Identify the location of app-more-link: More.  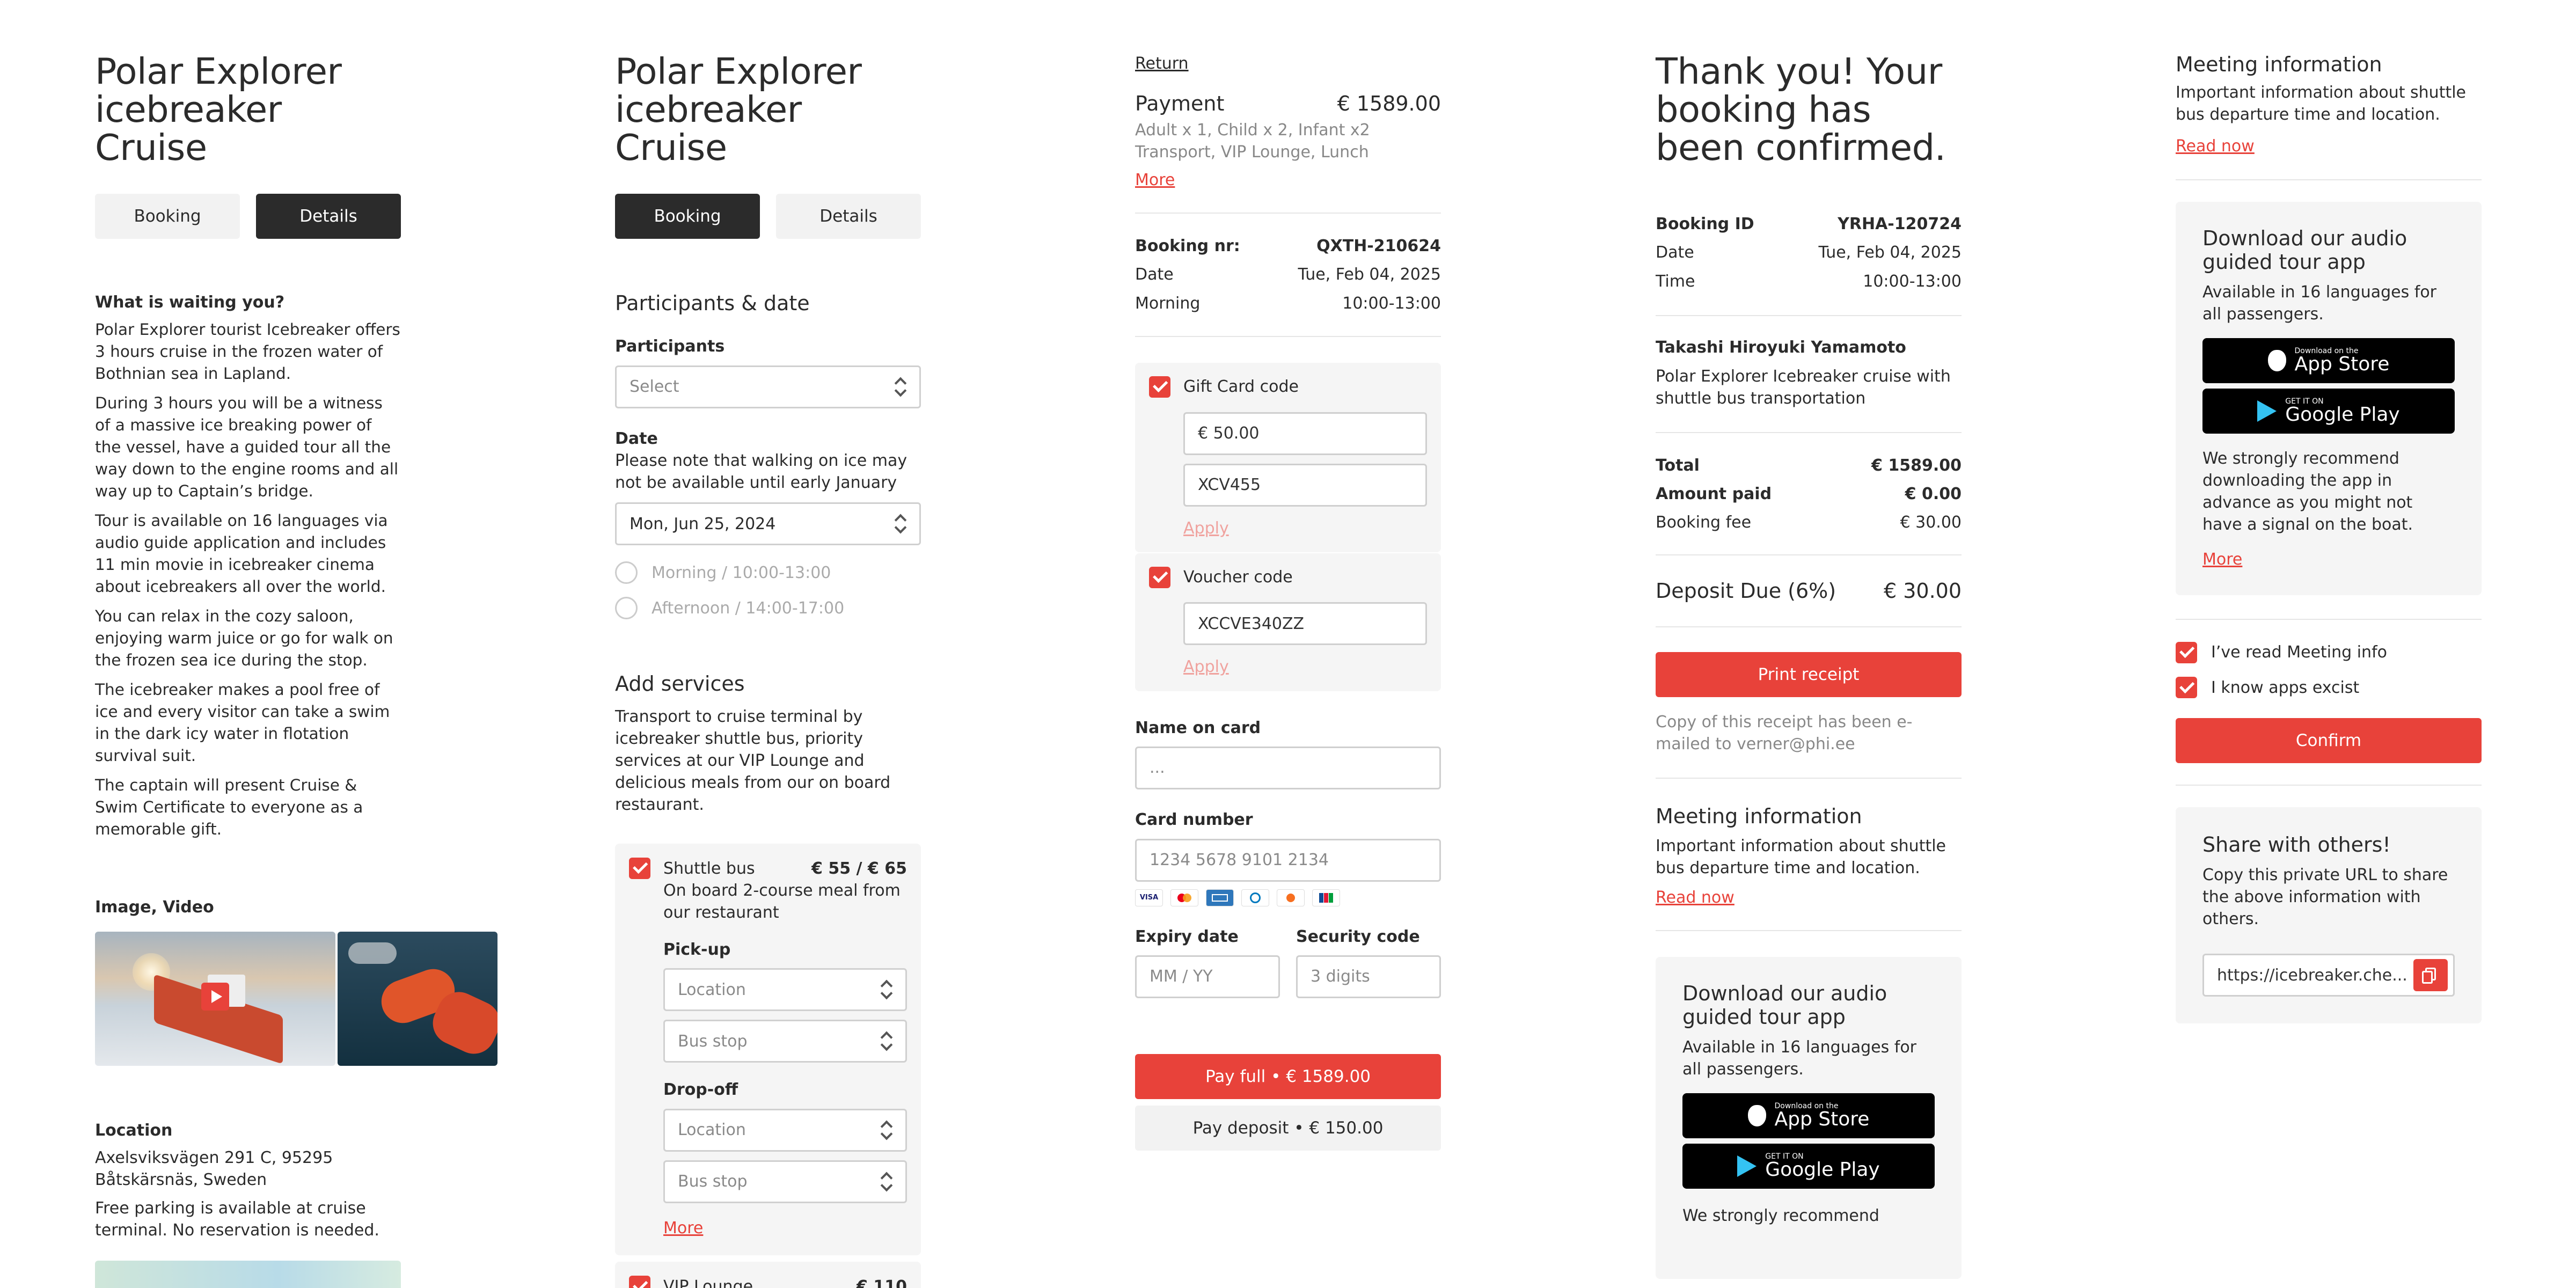
(2328, 559).